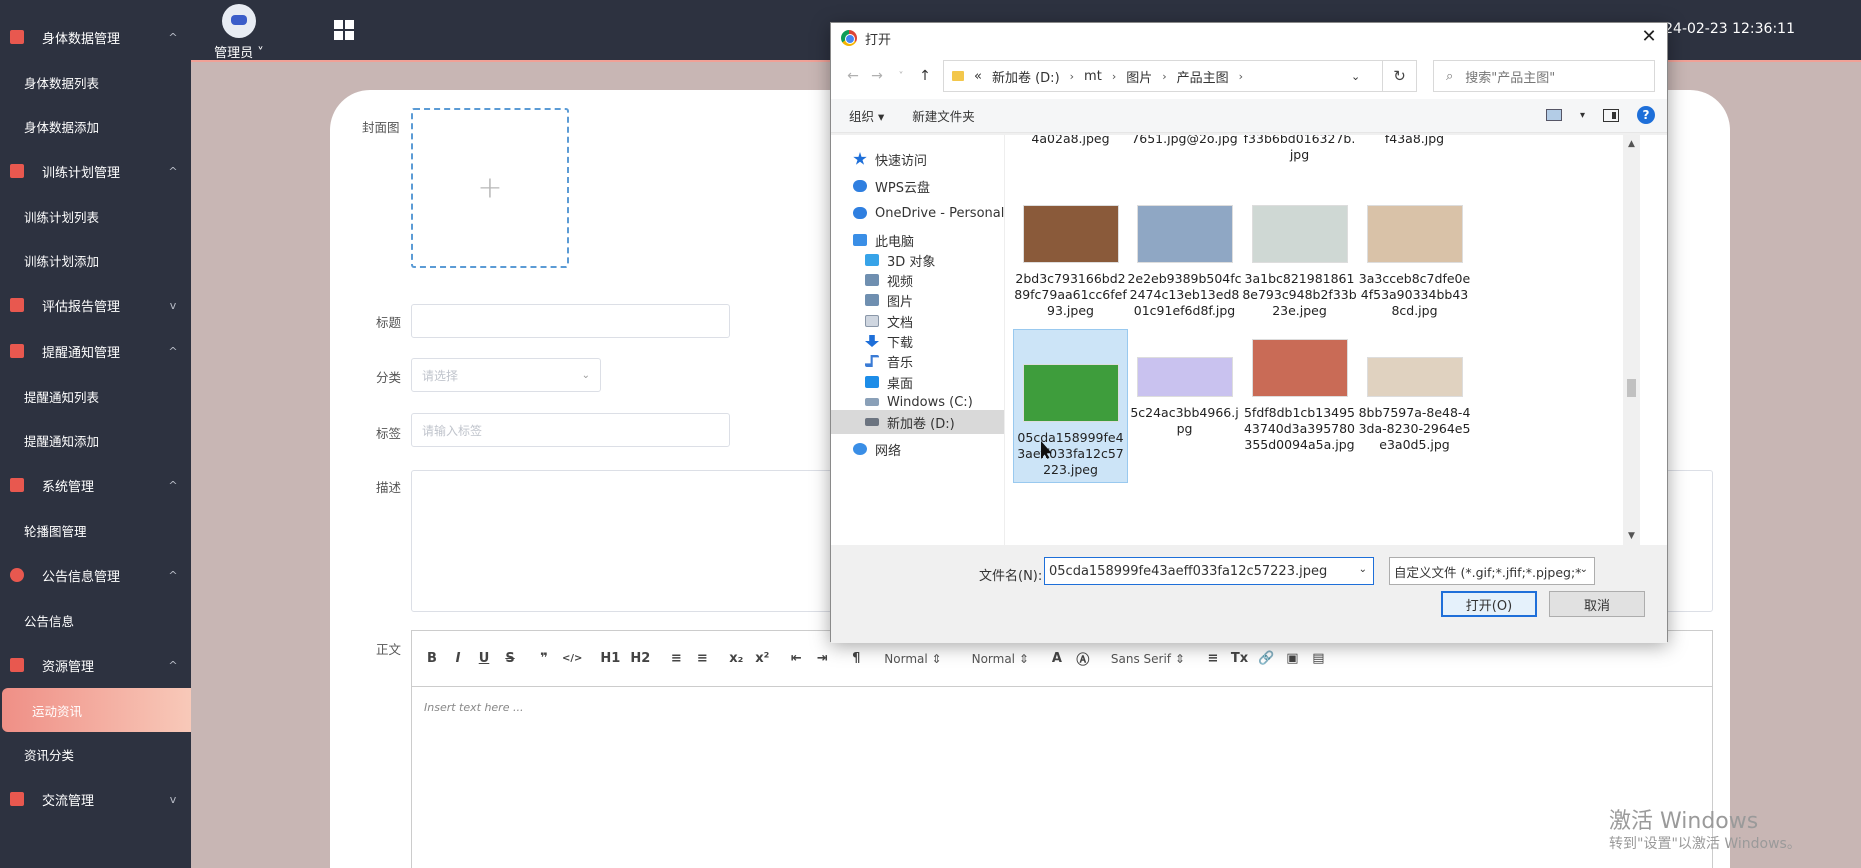 This screenshot has height=868, width=1861. Describe the element at coordinates (1582, 115) in the screenshot. I see `view-chevron-icon: ▾` at that location.